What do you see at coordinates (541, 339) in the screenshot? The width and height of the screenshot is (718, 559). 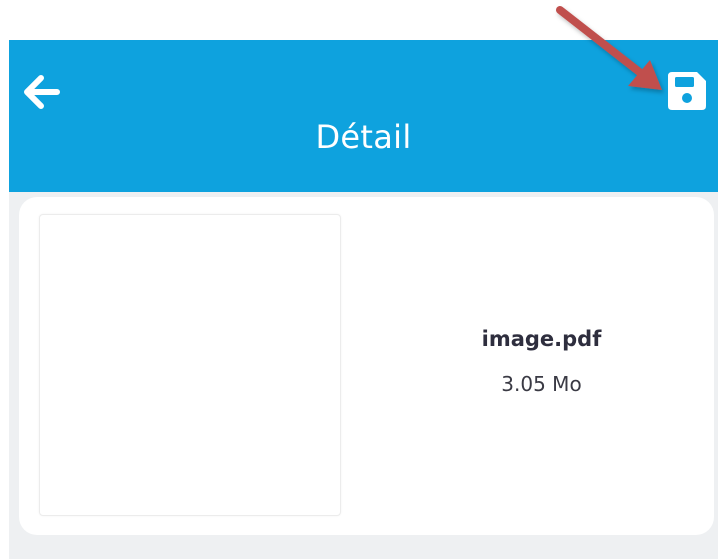 I see `file-name: image.pdf` at bounding box center [541, 339].